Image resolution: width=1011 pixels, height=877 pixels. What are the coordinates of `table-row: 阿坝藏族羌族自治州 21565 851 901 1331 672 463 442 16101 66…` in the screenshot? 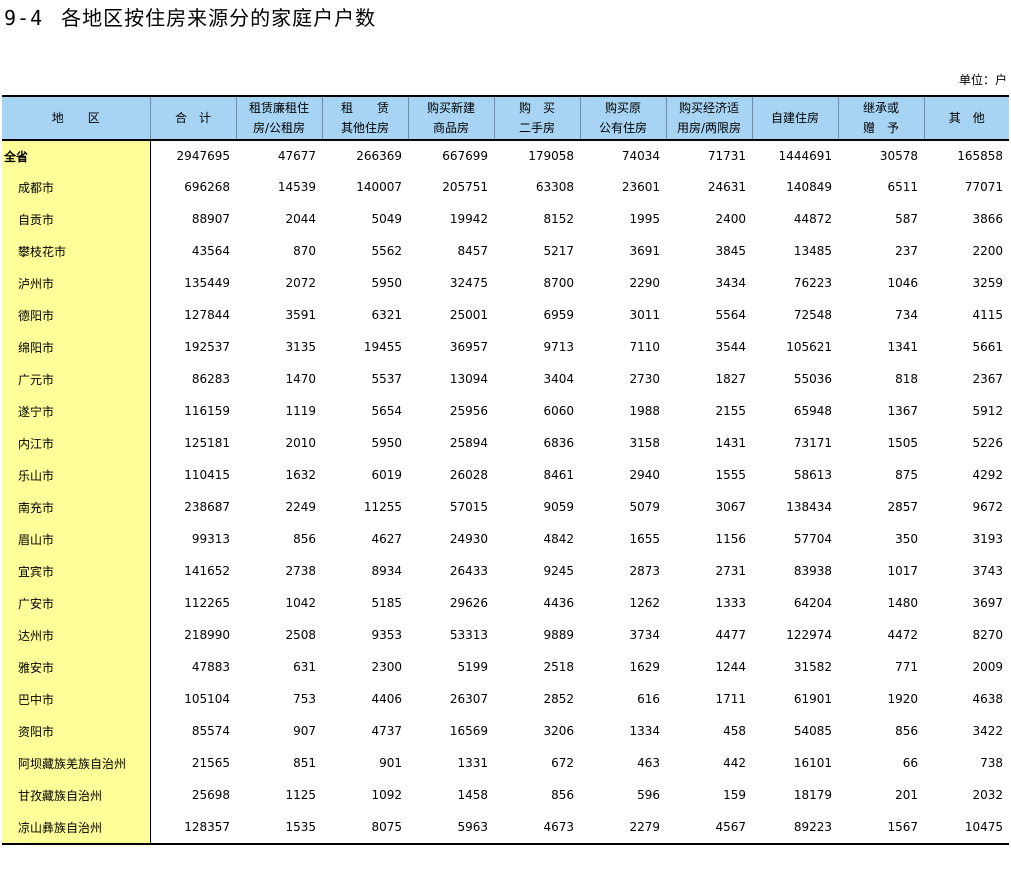 It's located at (505, 763).